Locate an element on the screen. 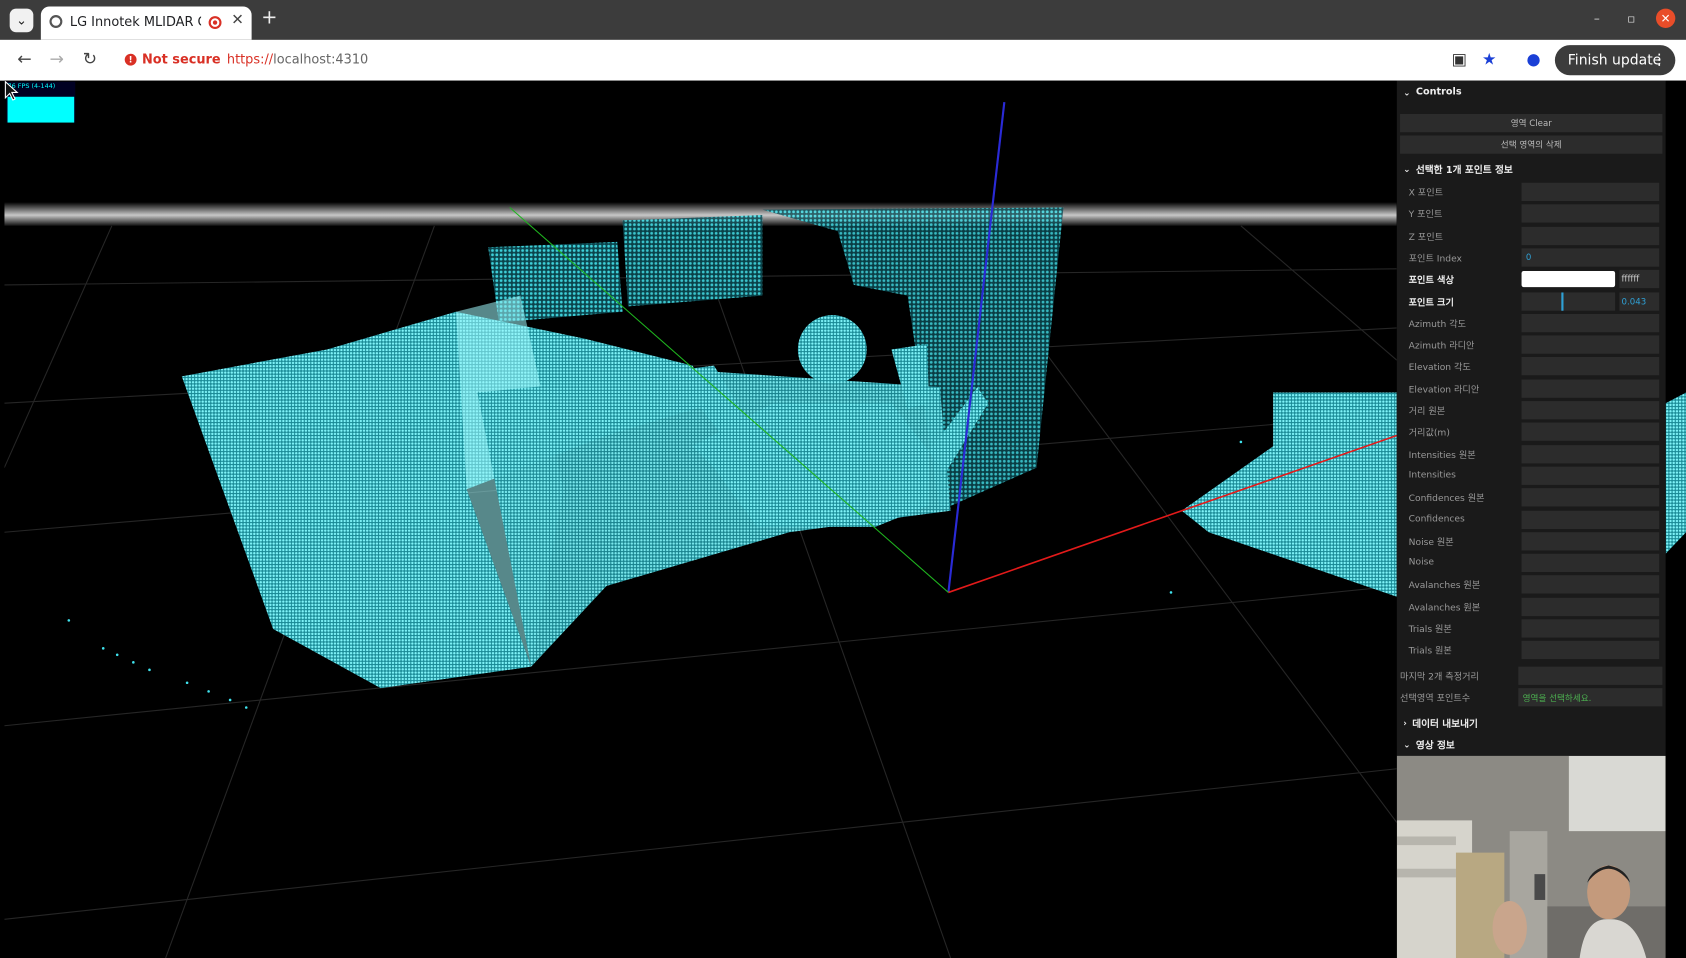  point-info-row: Intensities is located at coordinates (1531, 475).